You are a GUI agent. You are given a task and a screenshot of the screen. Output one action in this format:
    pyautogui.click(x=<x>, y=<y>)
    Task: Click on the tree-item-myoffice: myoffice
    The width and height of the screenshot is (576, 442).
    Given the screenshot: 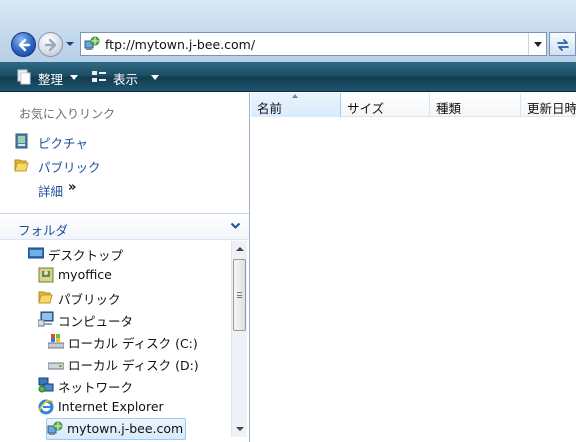 What is the action you would take?
    pyautogui.click(x=128, y=275)
    